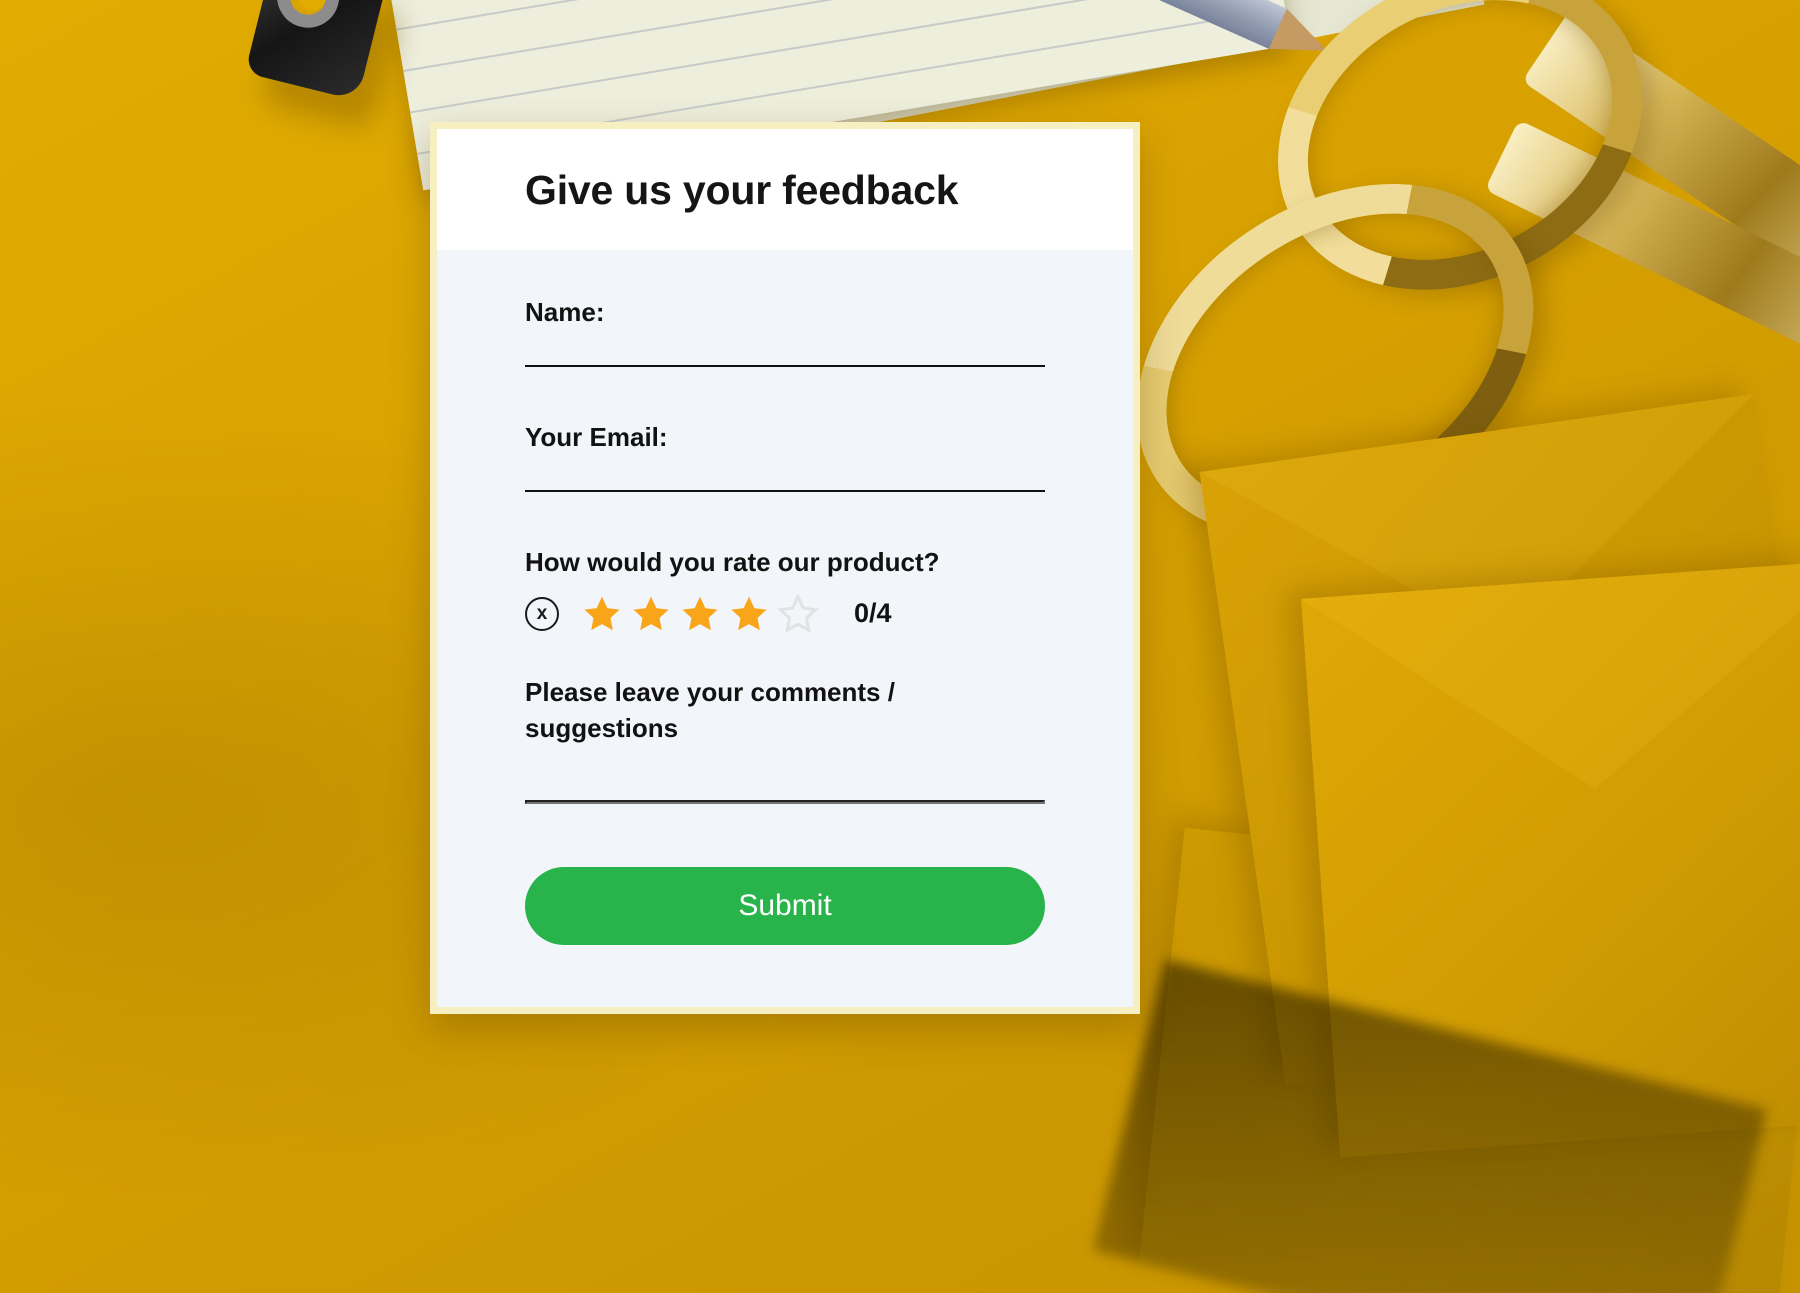  I want to click on comments-field-group: Please leave your comments / suggestions, so click(785, 743).